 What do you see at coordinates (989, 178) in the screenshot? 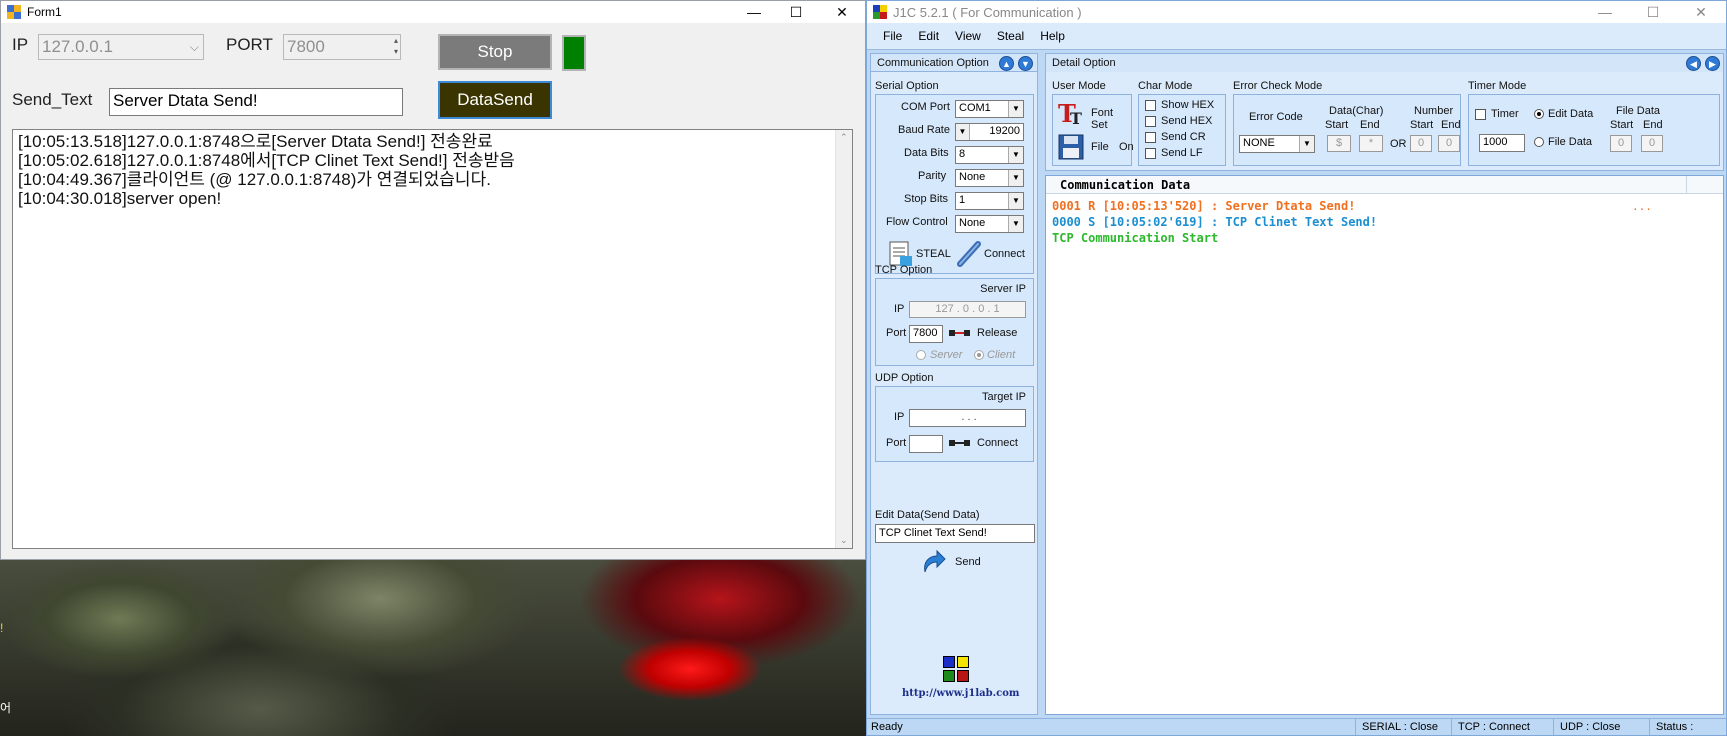
I see `parity-select: None ▼` at bounding box center [989, 178].